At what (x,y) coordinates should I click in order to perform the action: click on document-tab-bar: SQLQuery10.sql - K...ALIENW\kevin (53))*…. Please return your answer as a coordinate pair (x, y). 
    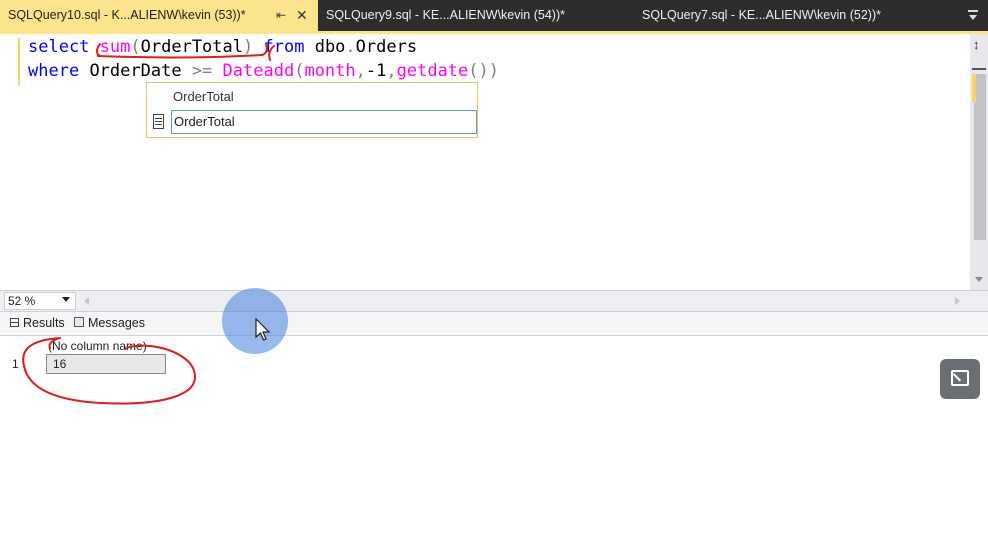
    Looking at the image, I should click on (494, 17).